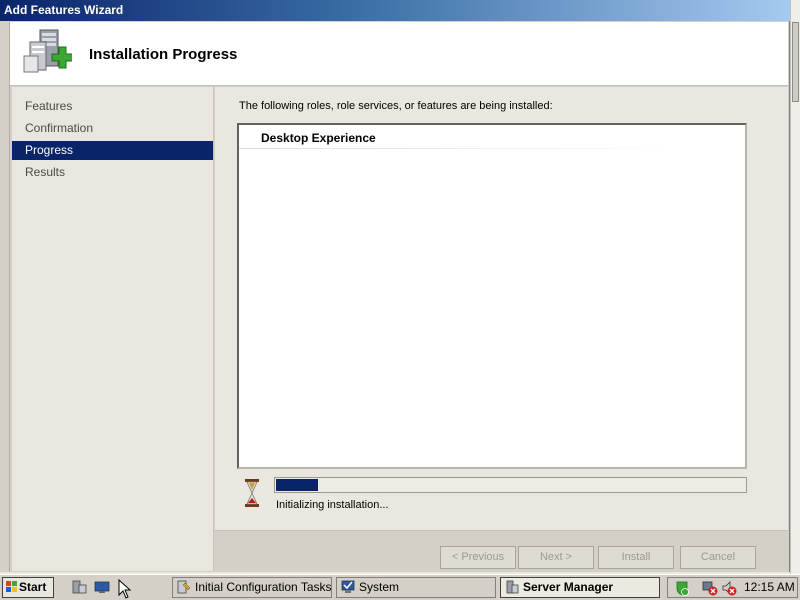 The height and width of the screenshot is (600, 800). Describe the element at coordinates (5, 297) in the screenshot. I see `window-left-frame` at that location.